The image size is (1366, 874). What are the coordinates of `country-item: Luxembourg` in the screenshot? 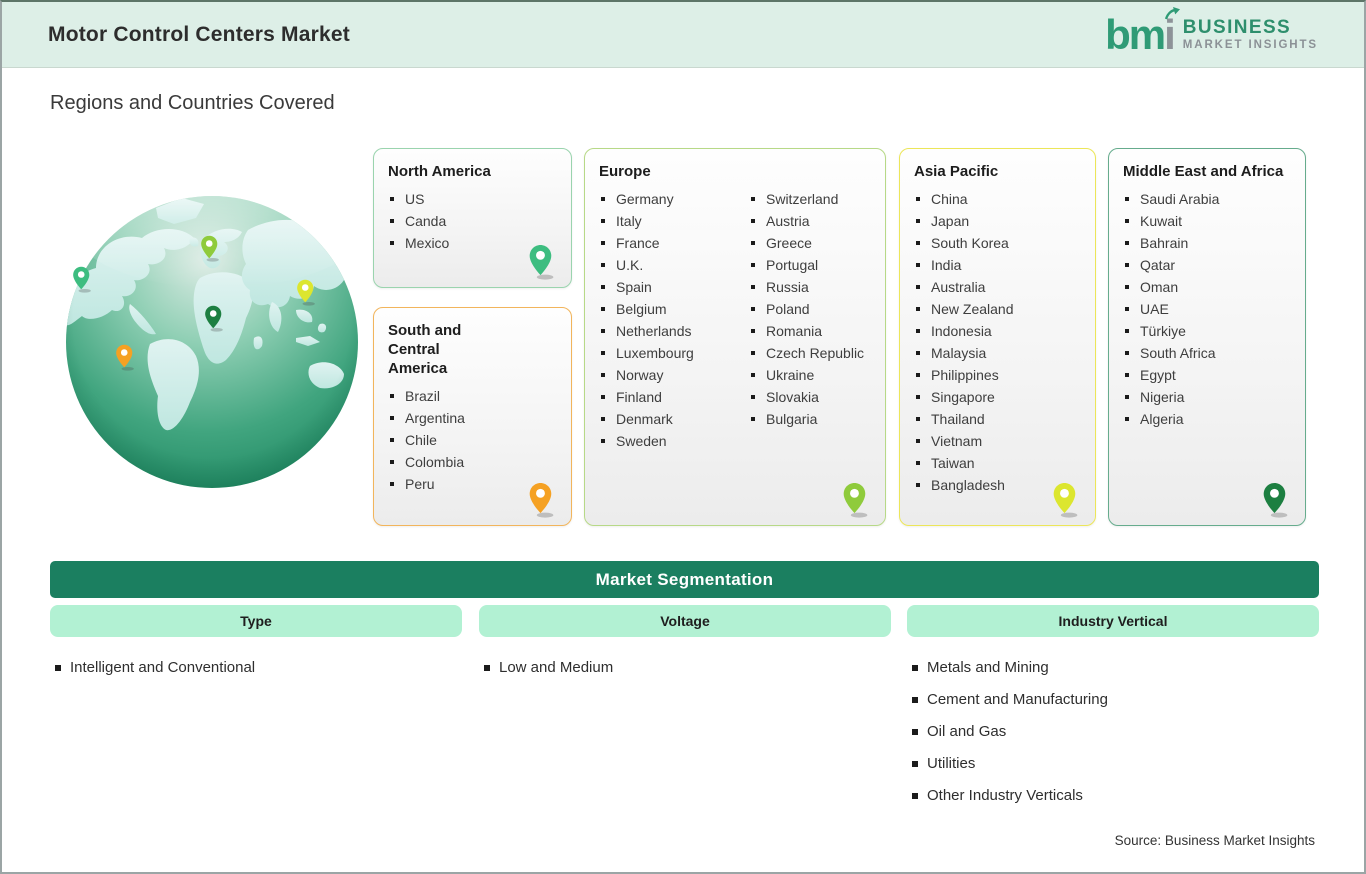 It's located at (674, 353).